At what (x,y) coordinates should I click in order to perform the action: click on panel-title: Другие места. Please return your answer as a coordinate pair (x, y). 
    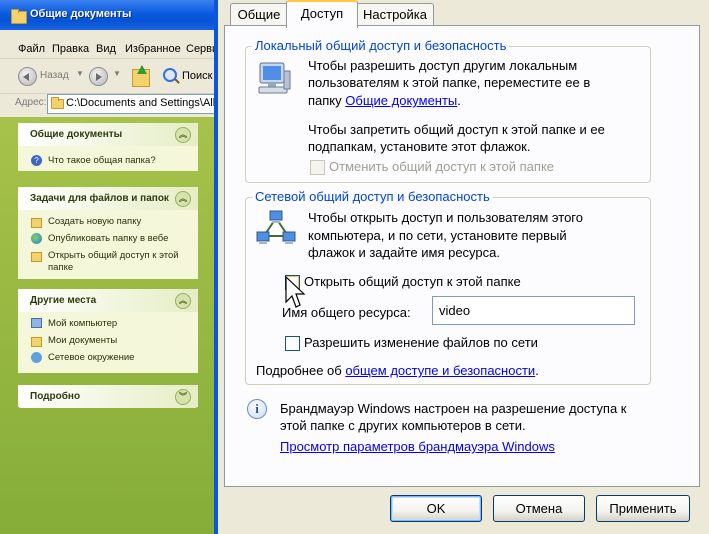
    Looking at the image, I should click on (63, 300).